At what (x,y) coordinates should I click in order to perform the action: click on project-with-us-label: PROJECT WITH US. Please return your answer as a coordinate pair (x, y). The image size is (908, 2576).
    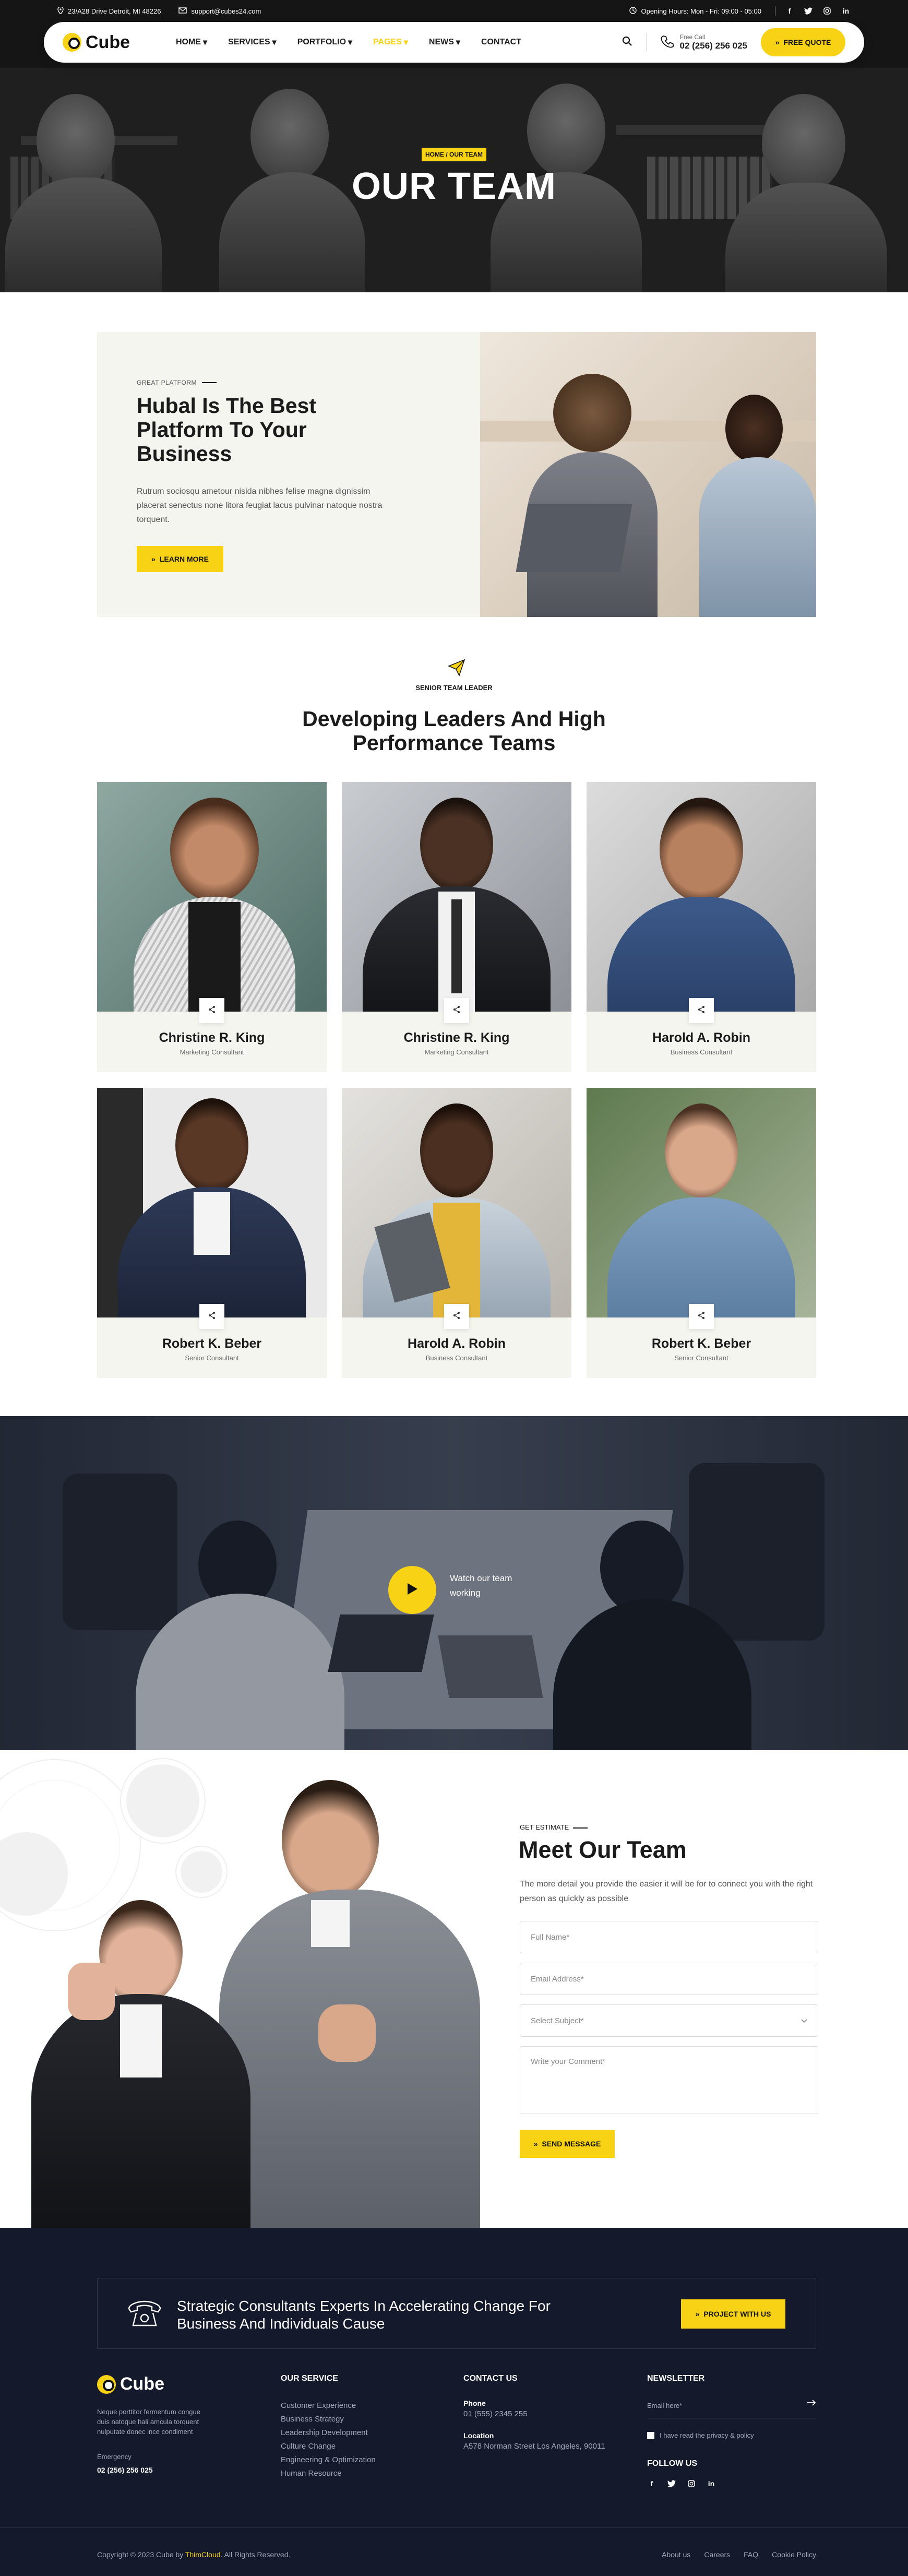
    Looking at the image, I should click on (737, 2314).